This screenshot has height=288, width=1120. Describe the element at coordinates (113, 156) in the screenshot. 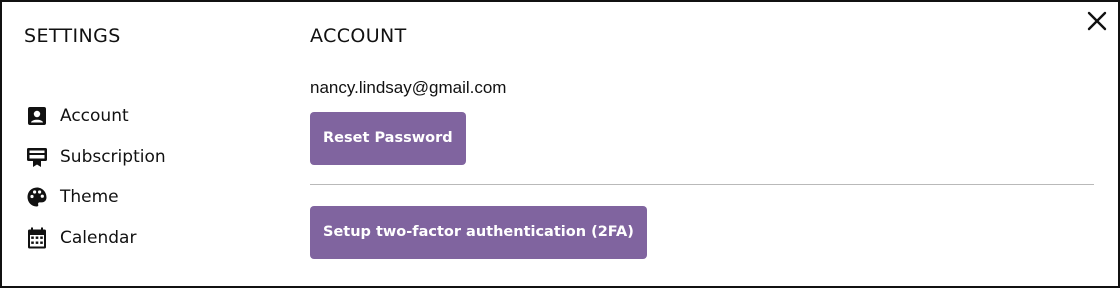

I see `sidebar-item-label: Subscription` at that location.